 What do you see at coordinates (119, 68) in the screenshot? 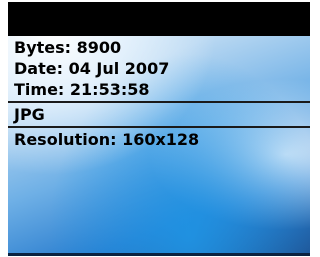
I see `date-value: 04 Jul 2007` at bounding box center [119, 68].